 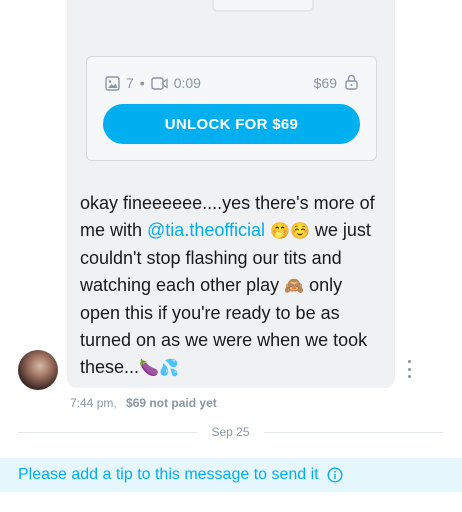 I want to click on date-label: Sep 25, so click(x=230, y=432).